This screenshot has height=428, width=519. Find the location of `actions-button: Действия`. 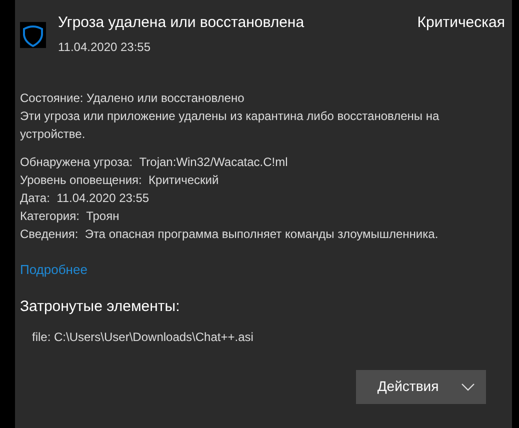

actions-button: Действия is located at coordinates (421, 387).